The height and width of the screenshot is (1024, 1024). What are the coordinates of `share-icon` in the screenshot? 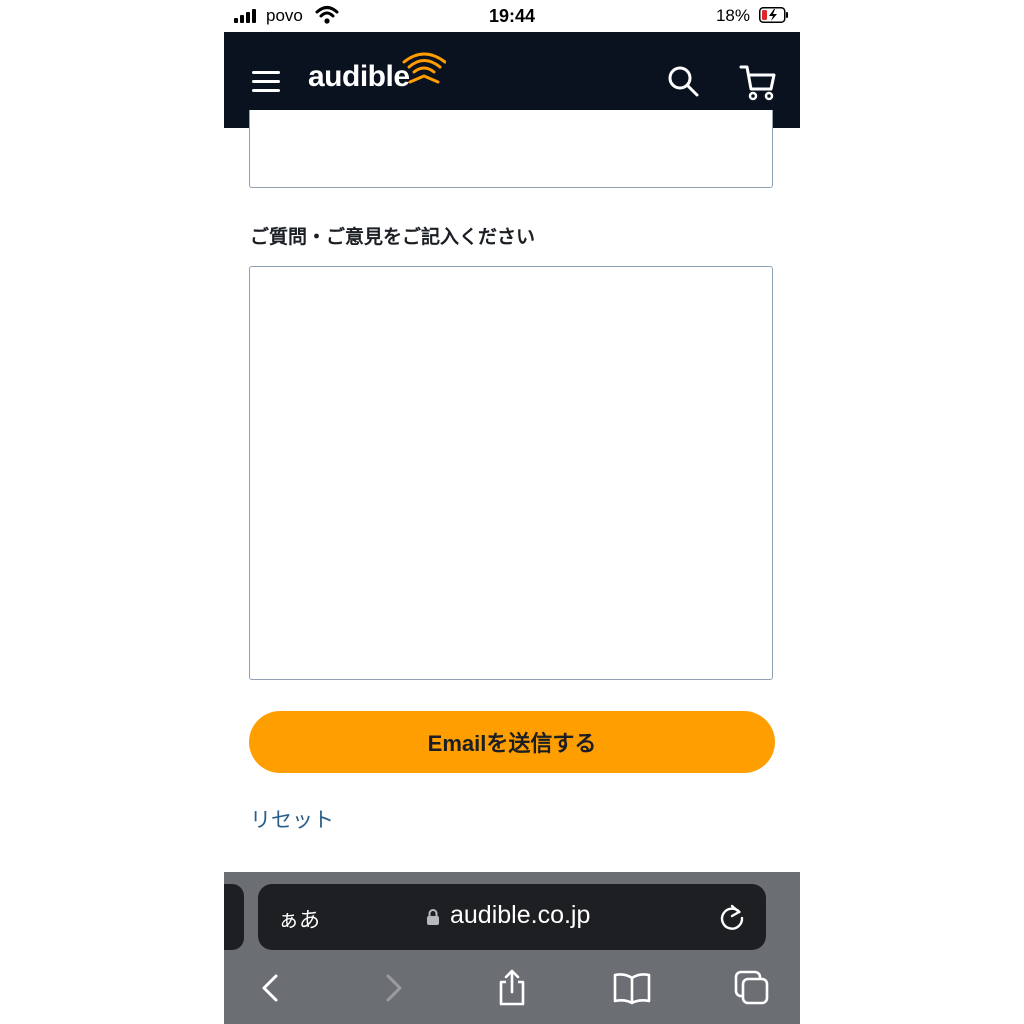 It's located at (512, 988).